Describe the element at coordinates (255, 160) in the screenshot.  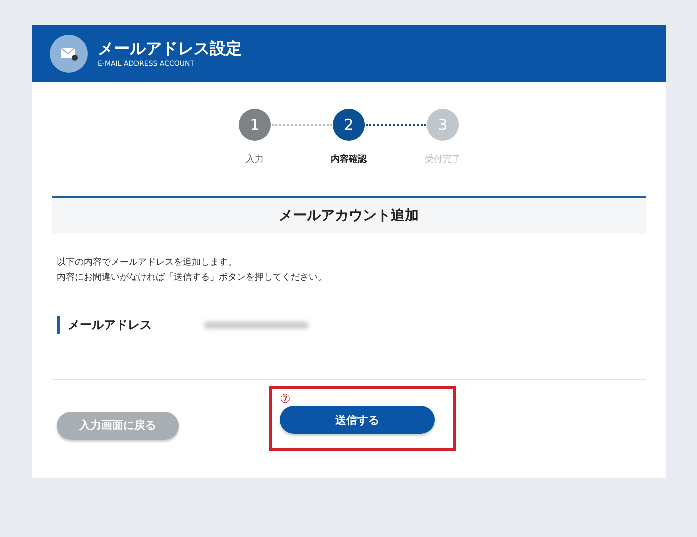
I see `step-label: 入力` at that location.